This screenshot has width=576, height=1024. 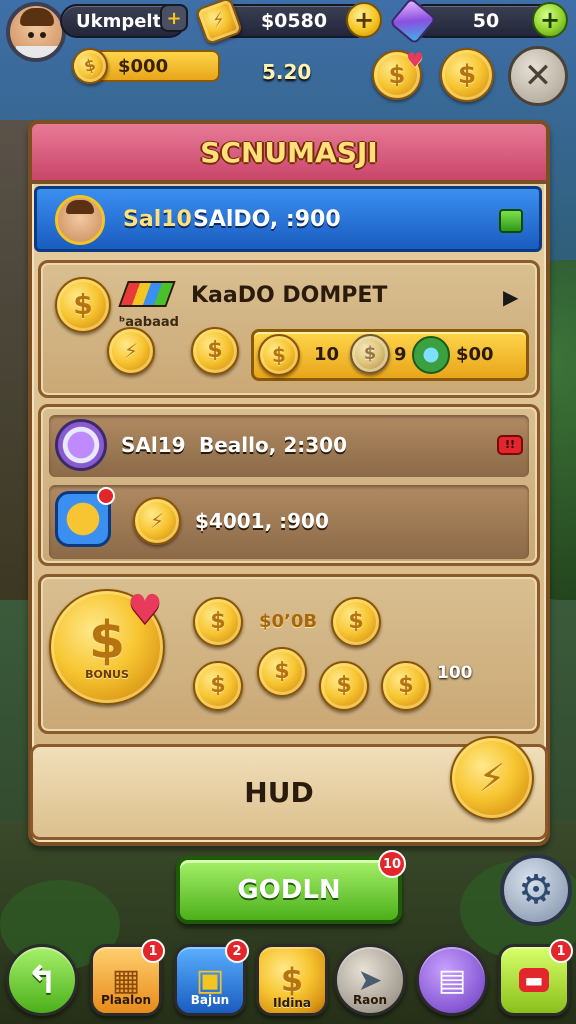 I want to click on gems-value: 50, so click(x=486, y=21).